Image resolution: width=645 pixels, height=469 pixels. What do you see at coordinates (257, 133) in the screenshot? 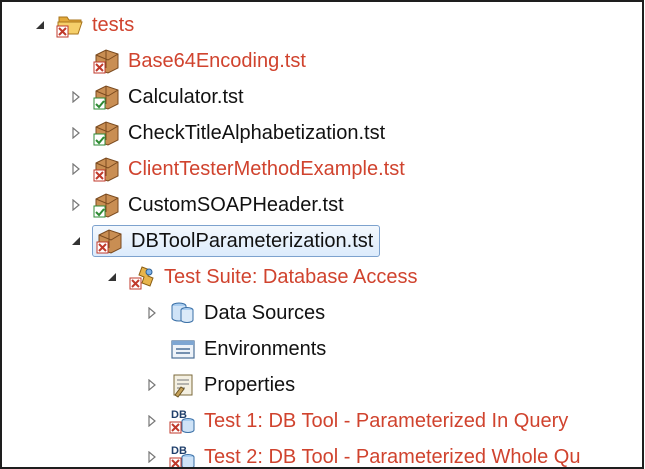
I see `tree-node-label: CheckTitleAlphabetization.tst` at bounding box center [257, 133].